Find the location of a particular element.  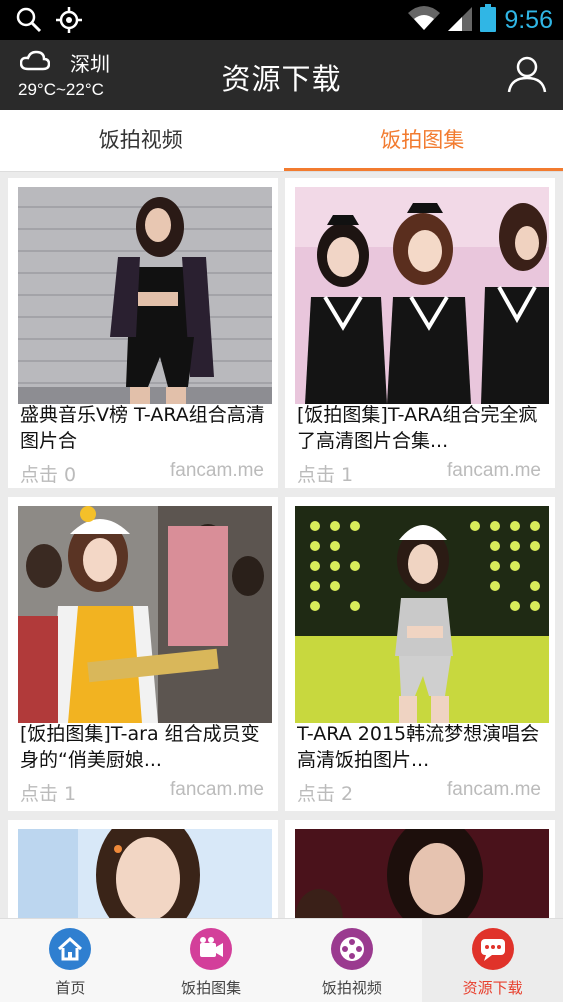

search-icon is located at coordinates (29, 22).